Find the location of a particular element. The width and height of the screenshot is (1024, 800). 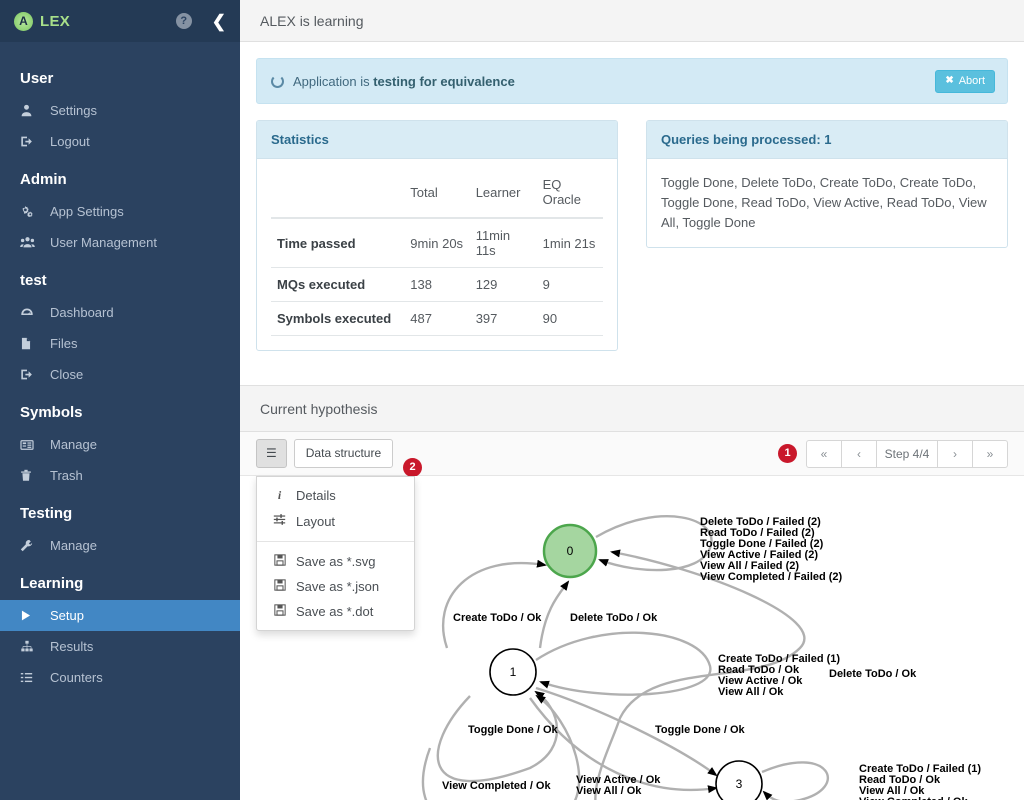

sidebar-item-user-management: User Management is located at coordinates (120, 242).